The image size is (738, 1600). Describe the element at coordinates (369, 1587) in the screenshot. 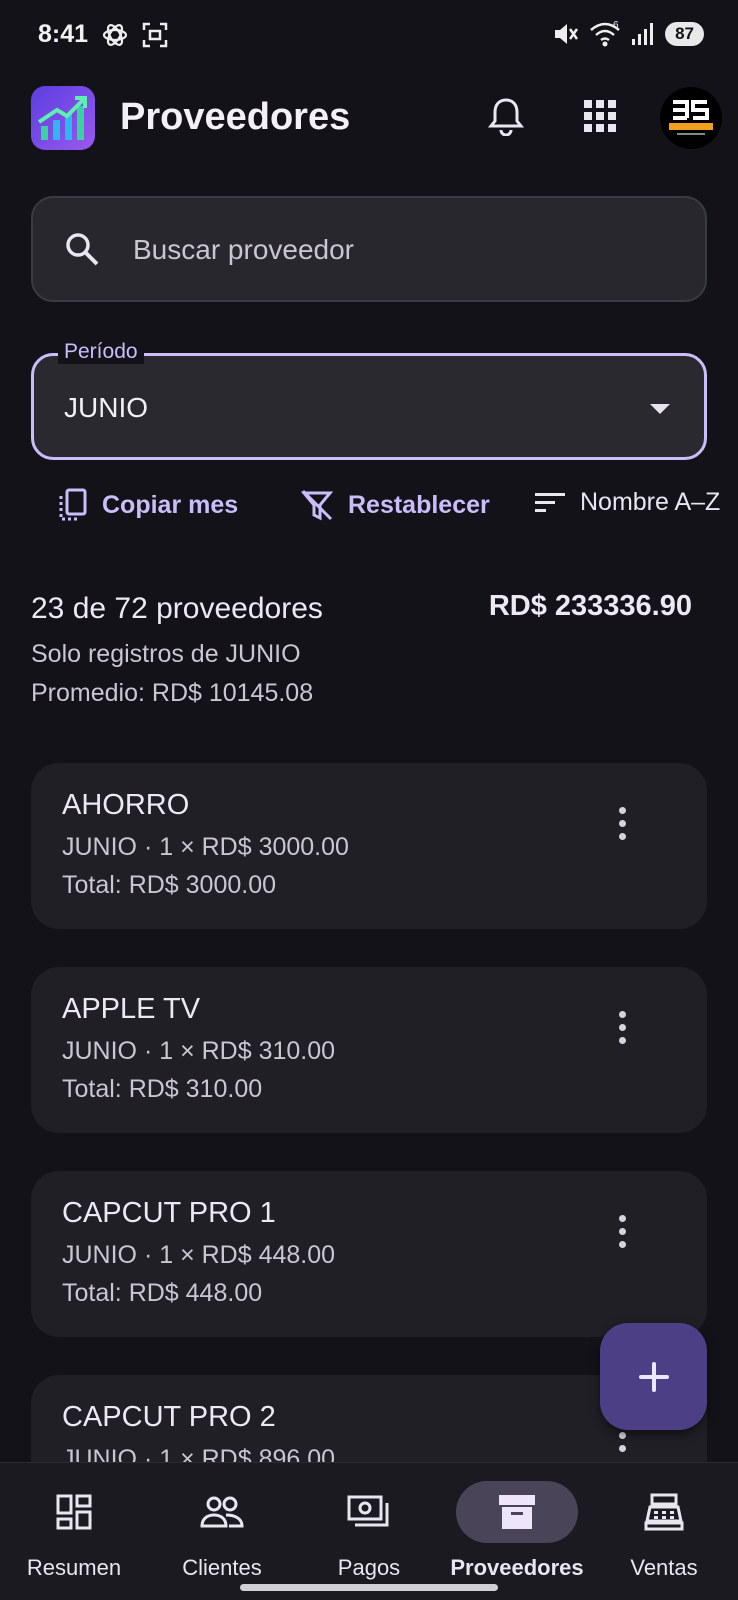

I see `gesture-handle` at that location.